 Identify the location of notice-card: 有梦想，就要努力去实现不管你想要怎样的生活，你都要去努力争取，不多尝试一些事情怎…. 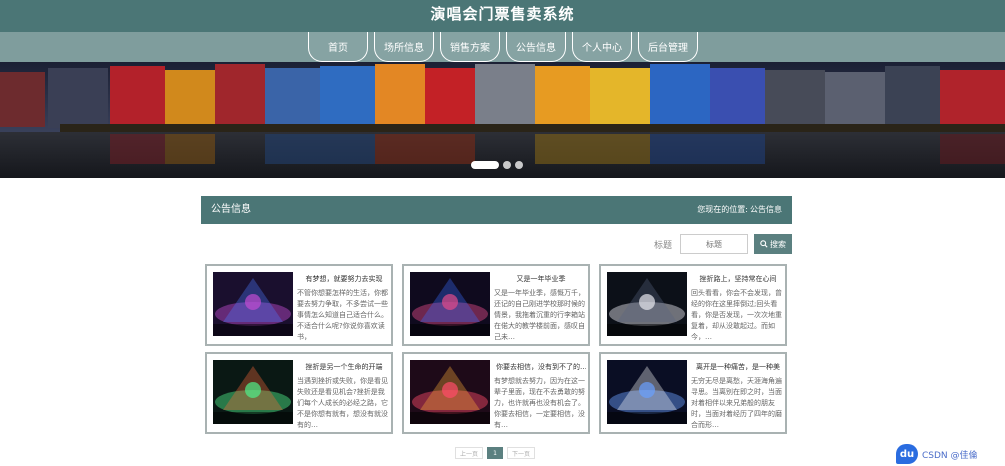
(299, 305).